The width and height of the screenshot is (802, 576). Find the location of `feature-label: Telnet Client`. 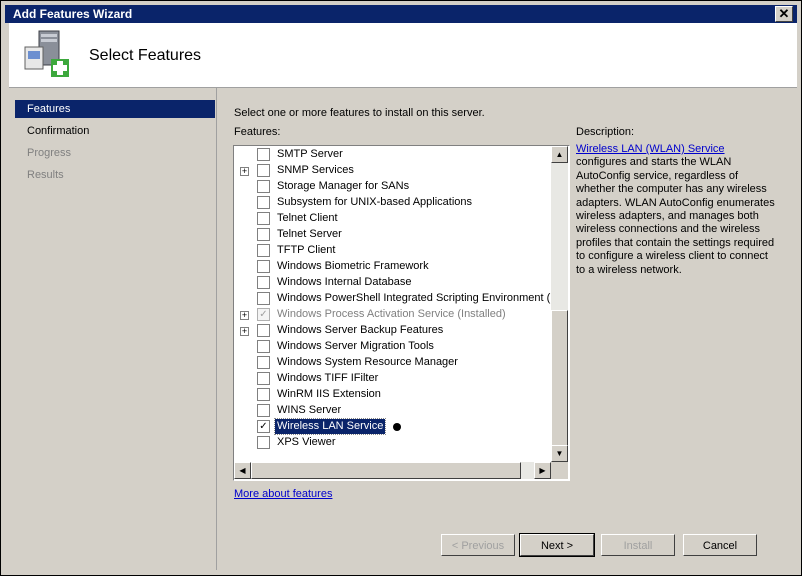

feature-label: Telnet Client is located at coordinates (307, 218).